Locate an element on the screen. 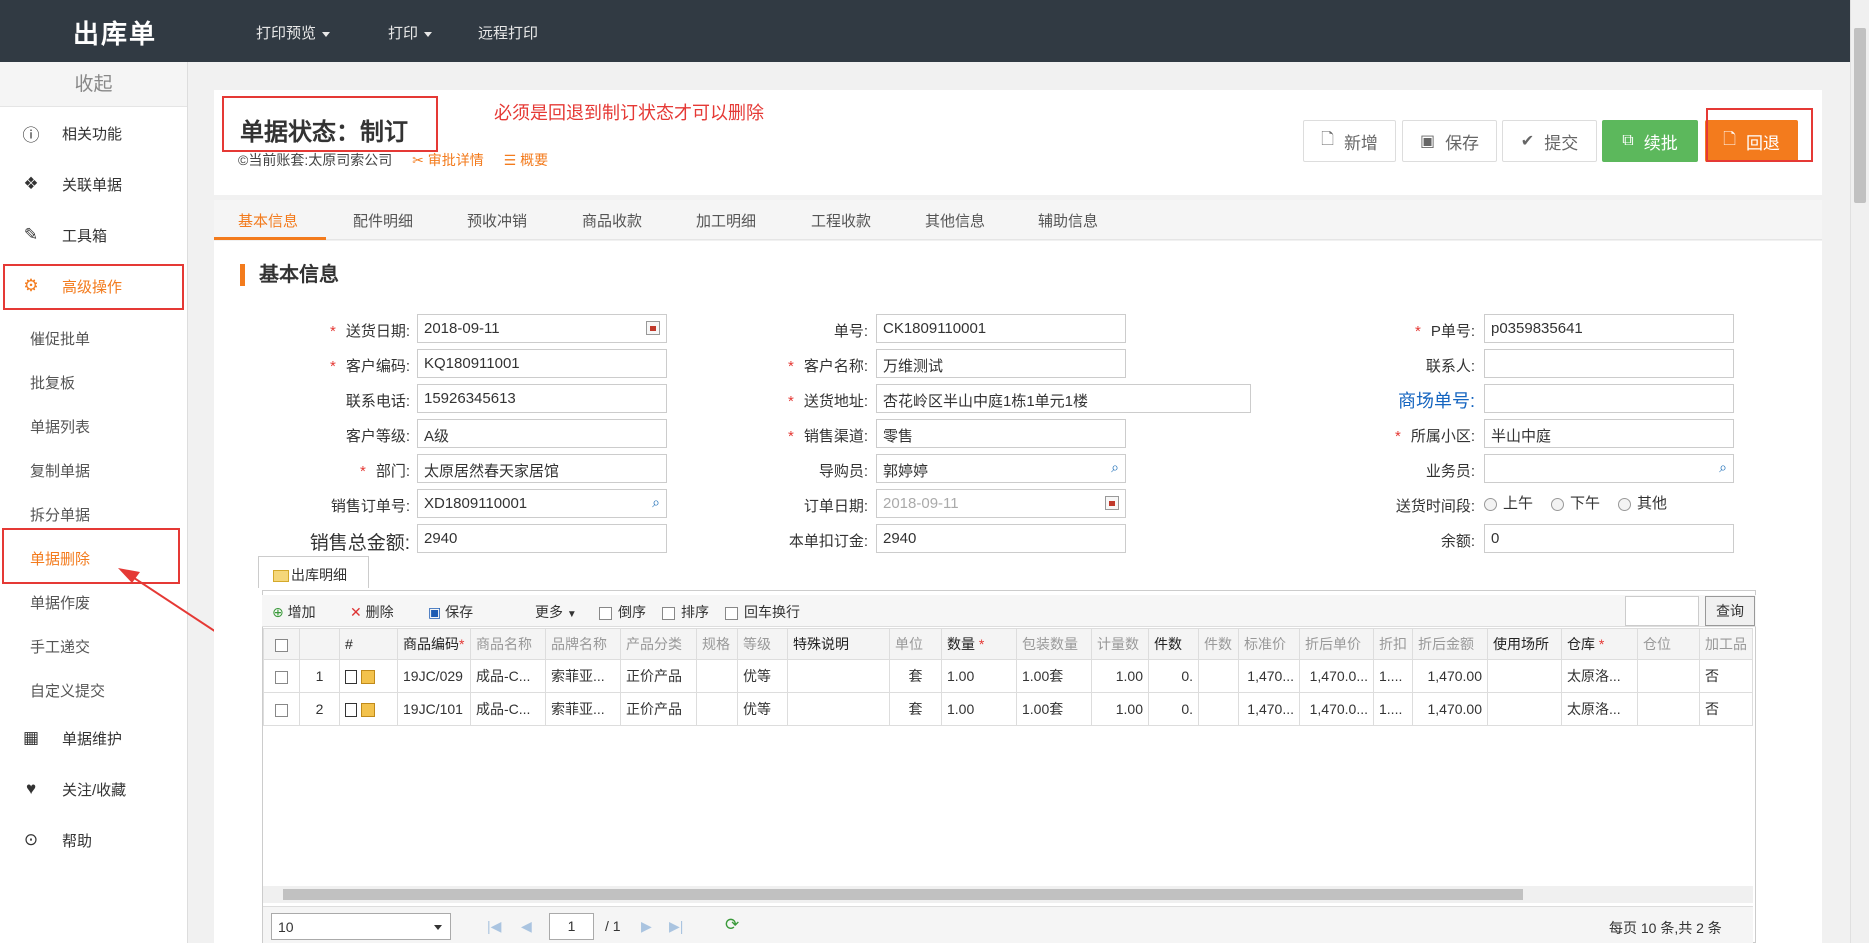 This screenshot has height=943, width=1869. menu-print-preview: 打印预览 is located at coordinates (293, 32).